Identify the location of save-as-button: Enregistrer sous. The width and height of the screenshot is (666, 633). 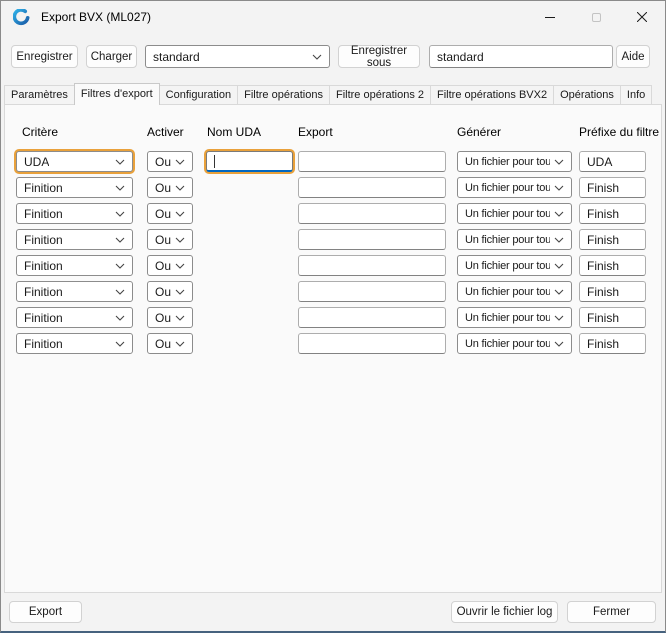
(379, 57).